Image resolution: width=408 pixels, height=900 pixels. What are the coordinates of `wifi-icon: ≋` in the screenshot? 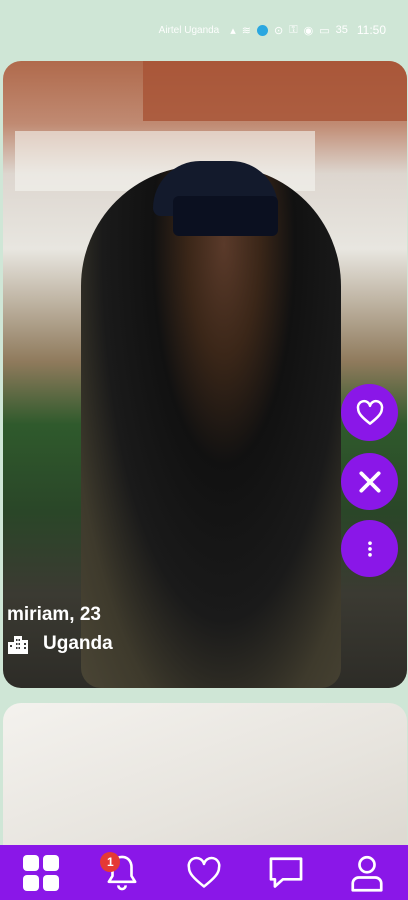 It's located at (246, 30).